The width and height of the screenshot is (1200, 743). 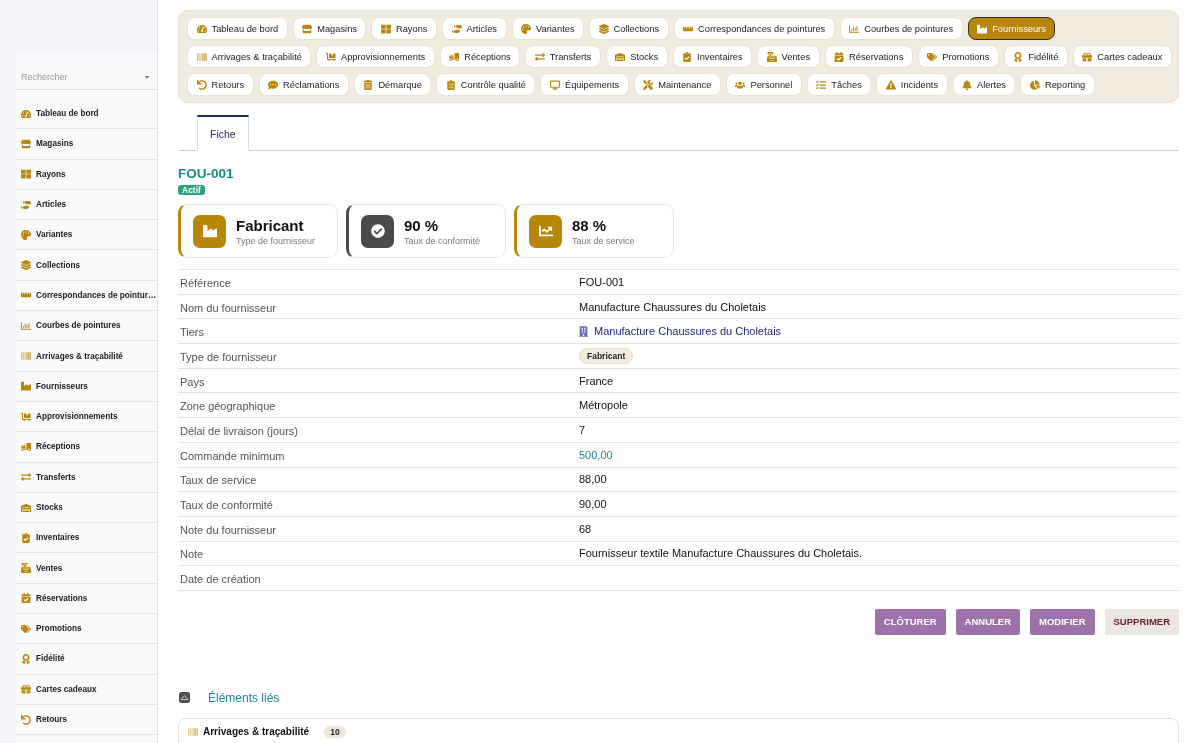 What do you see at coordinates (673, 306) in the screenshot?
I see `field-value: Manufacture Chaussures du Choletais` at bounding box center [673, 306].